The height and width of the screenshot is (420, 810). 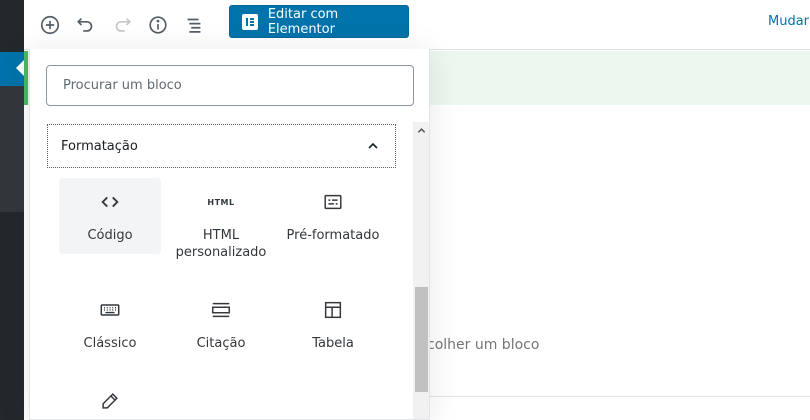 What do you see at coordinates (421, 130) in the screenshot?
I see `scroll-up-arrow-icon` at bounding box center [421, 130].